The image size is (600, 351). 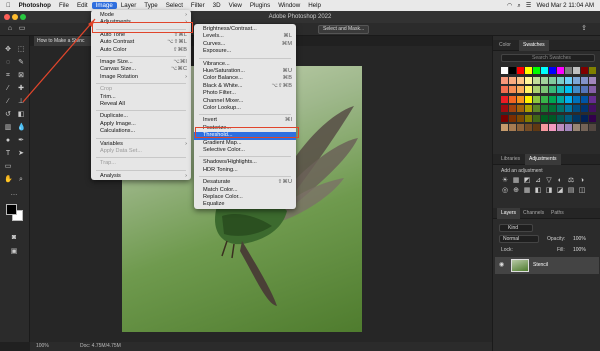 I want to click on type-tool-icon: T, so click(x=8, y=154).